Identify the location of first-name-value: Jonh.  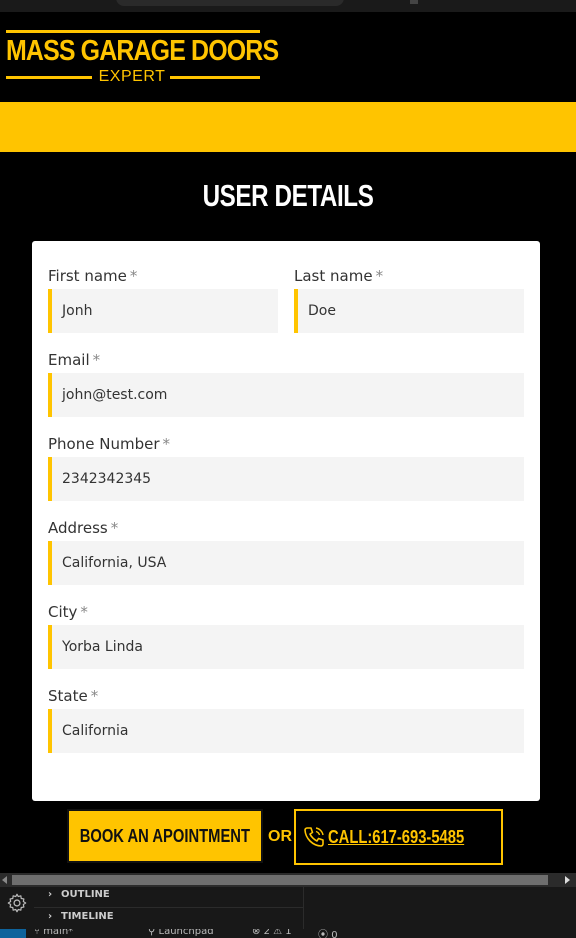
(77, 311).